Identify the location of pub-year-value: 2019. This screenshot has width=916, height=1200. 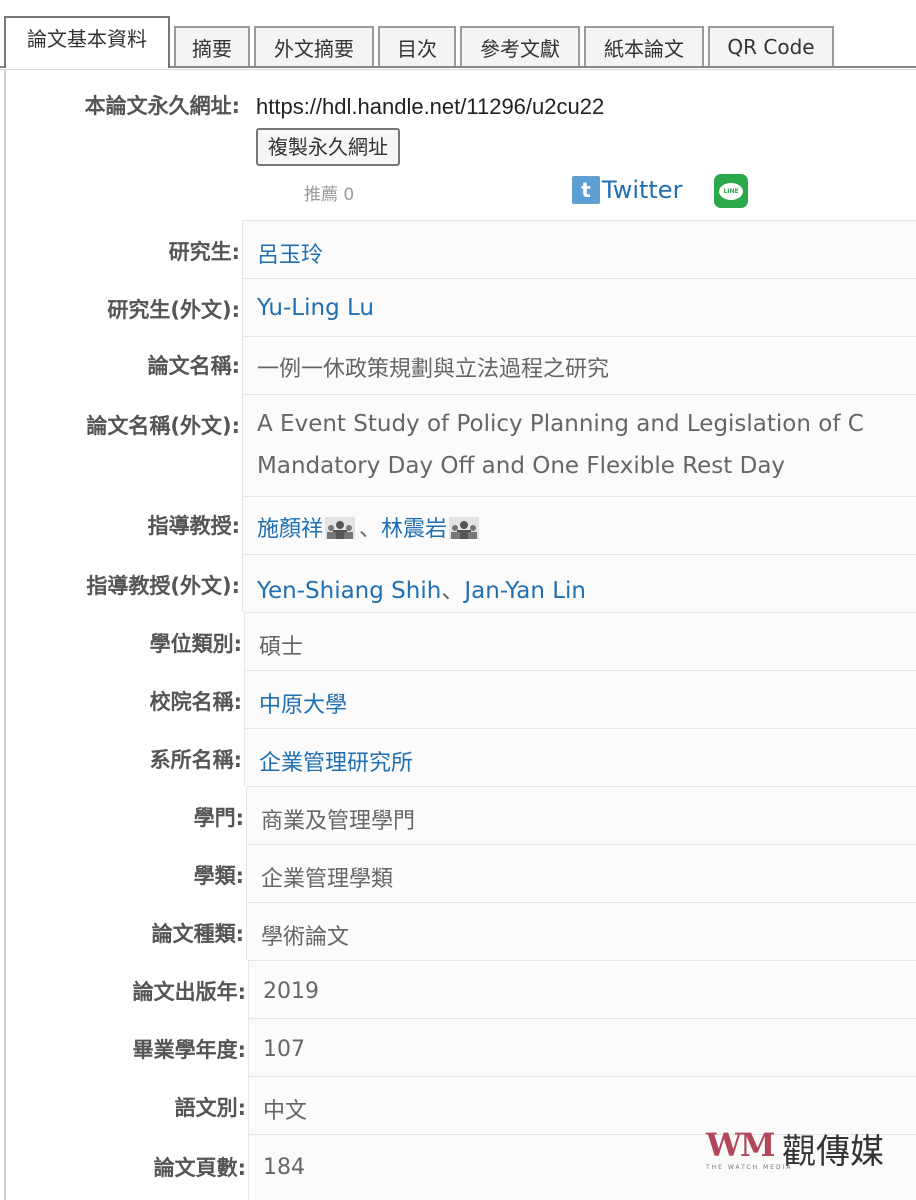
(582, 989).